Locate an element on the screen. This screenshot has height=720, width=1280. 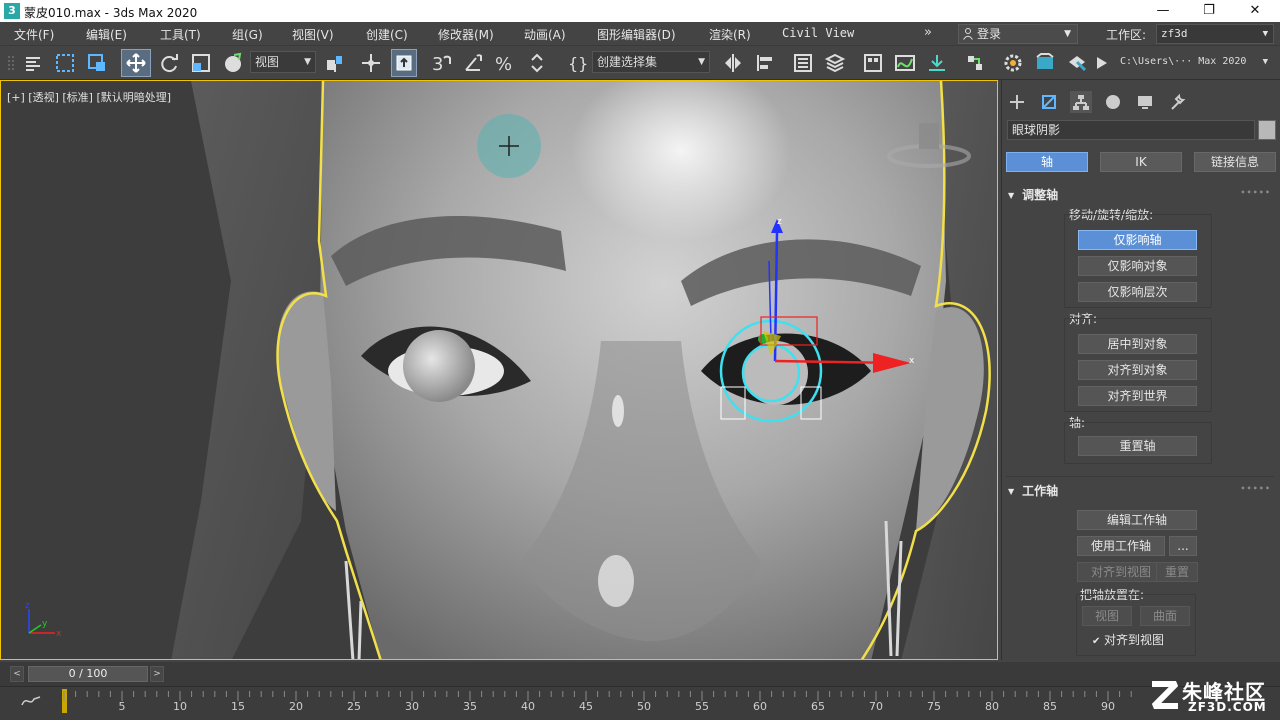
affect-object-only-button: 仅影响对象 is located at coordinates (1137, 266).